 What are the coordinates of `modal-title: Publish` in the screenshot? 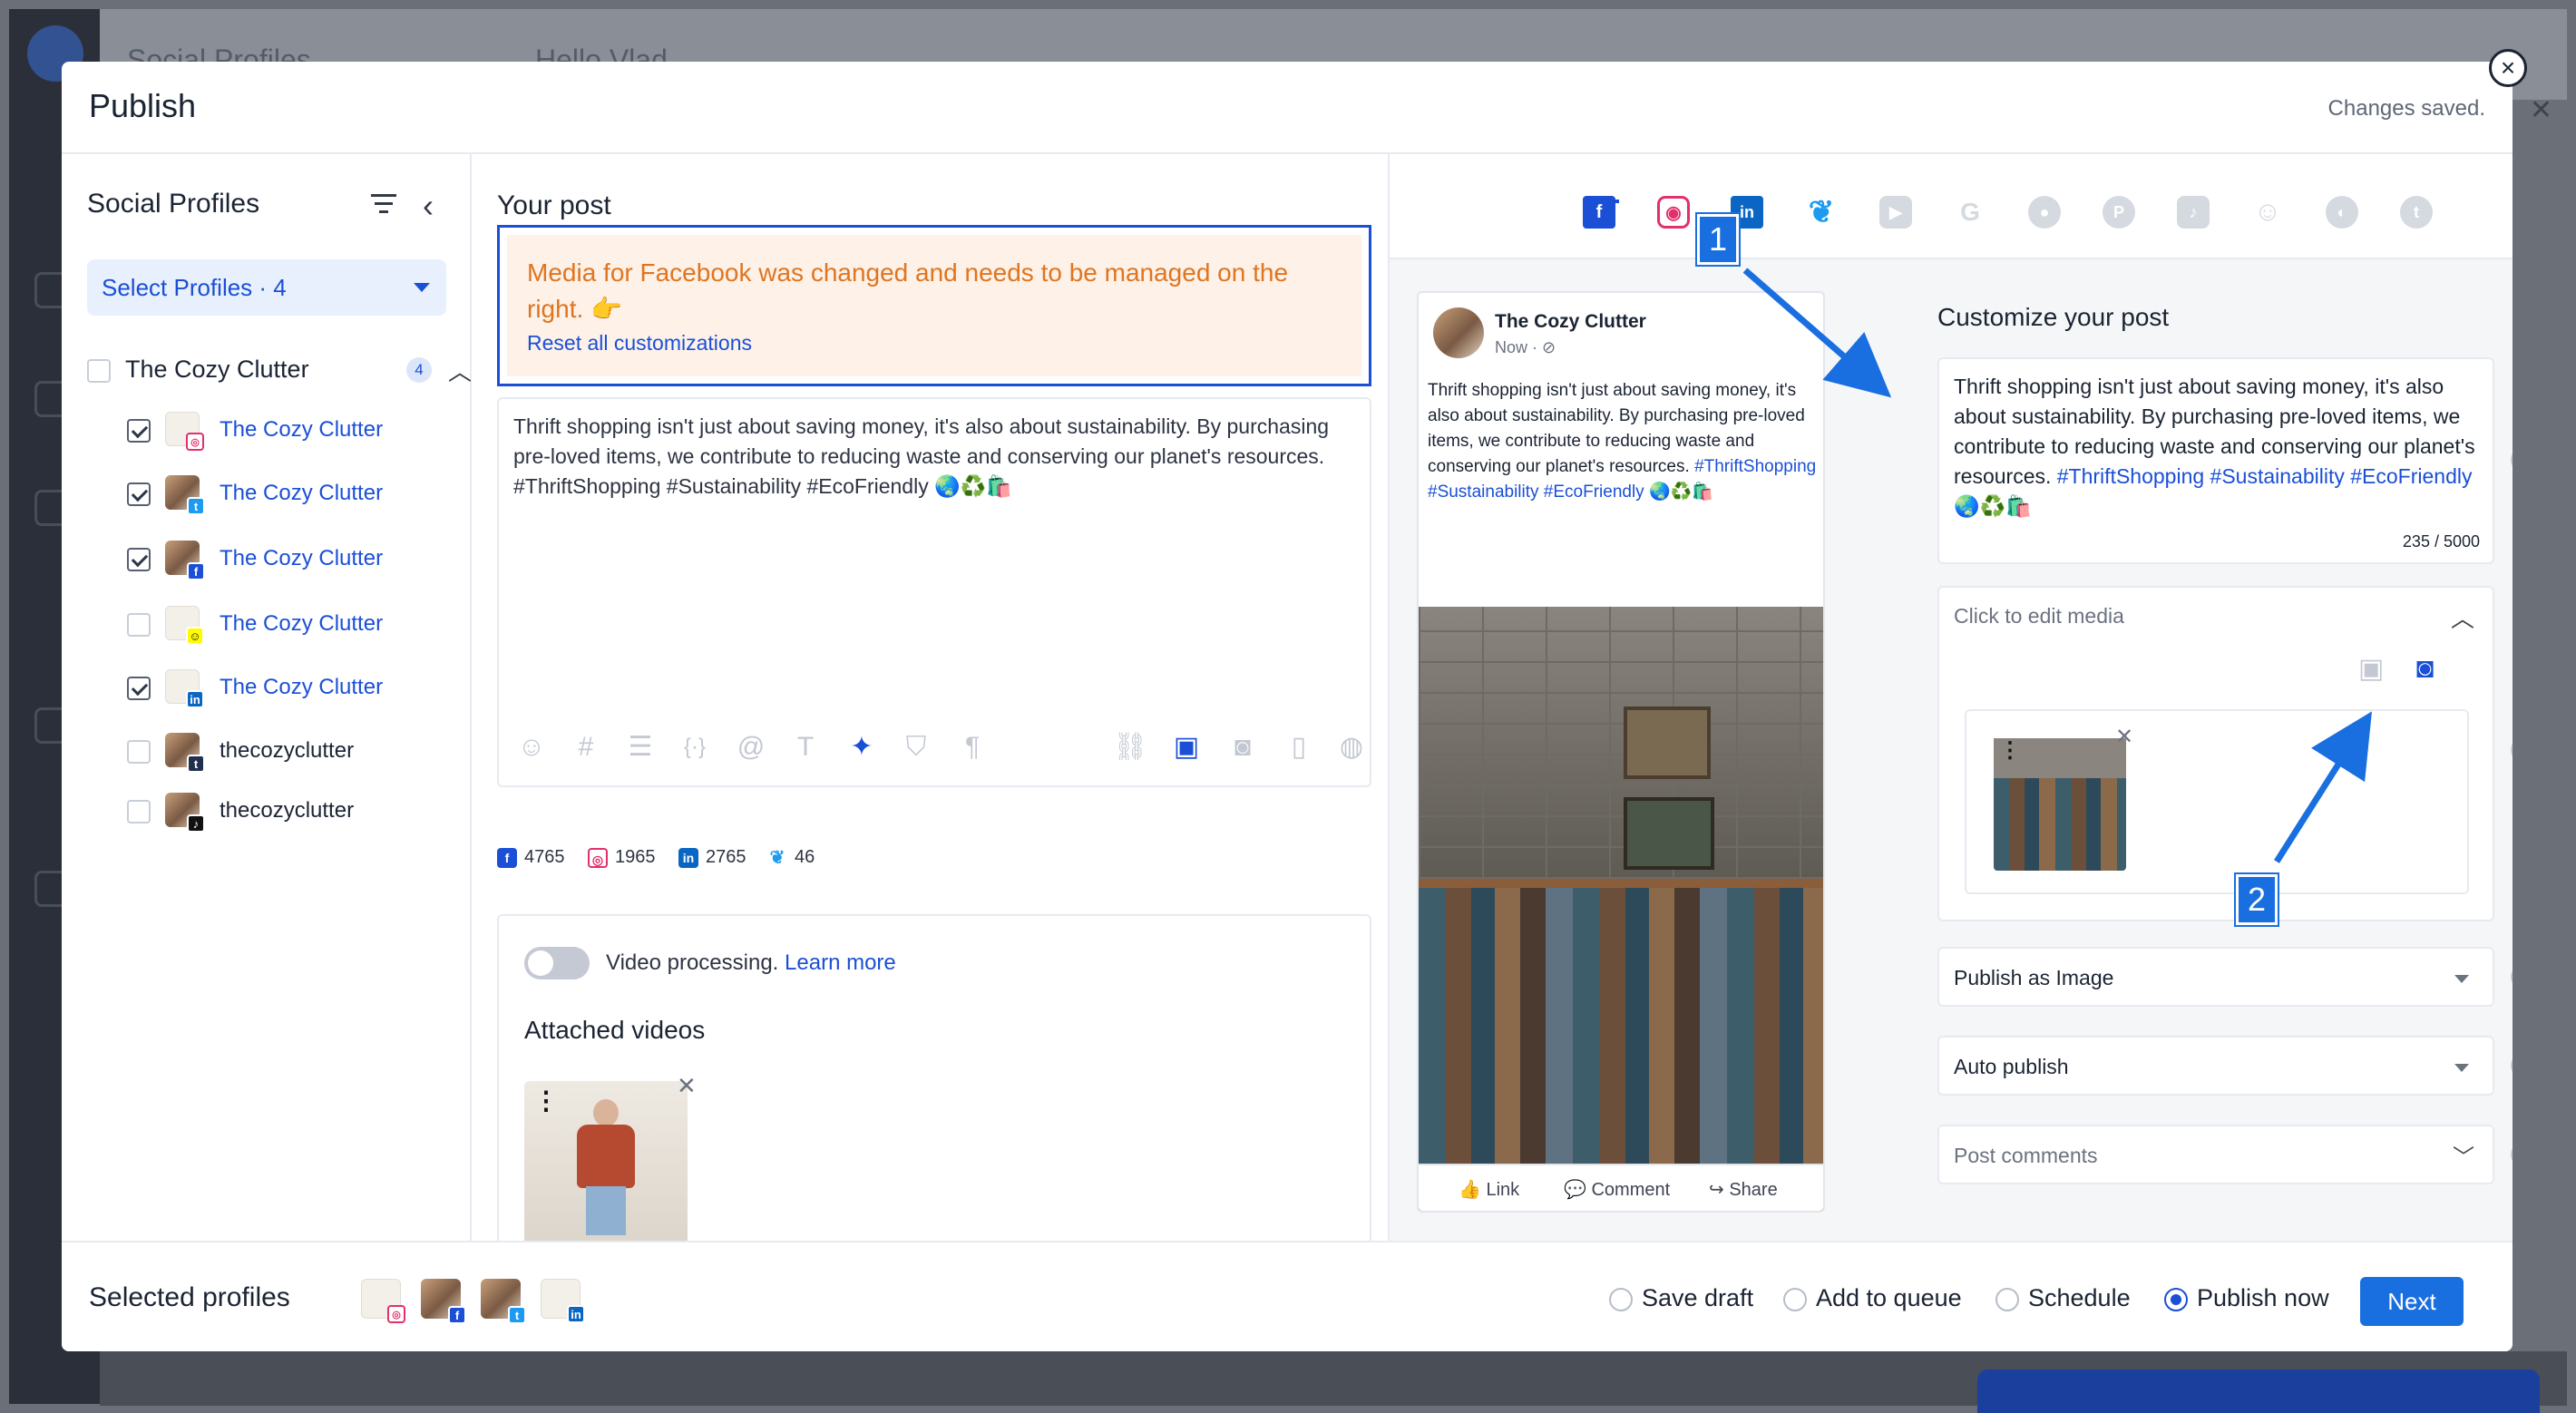 It's located at (143, 105).